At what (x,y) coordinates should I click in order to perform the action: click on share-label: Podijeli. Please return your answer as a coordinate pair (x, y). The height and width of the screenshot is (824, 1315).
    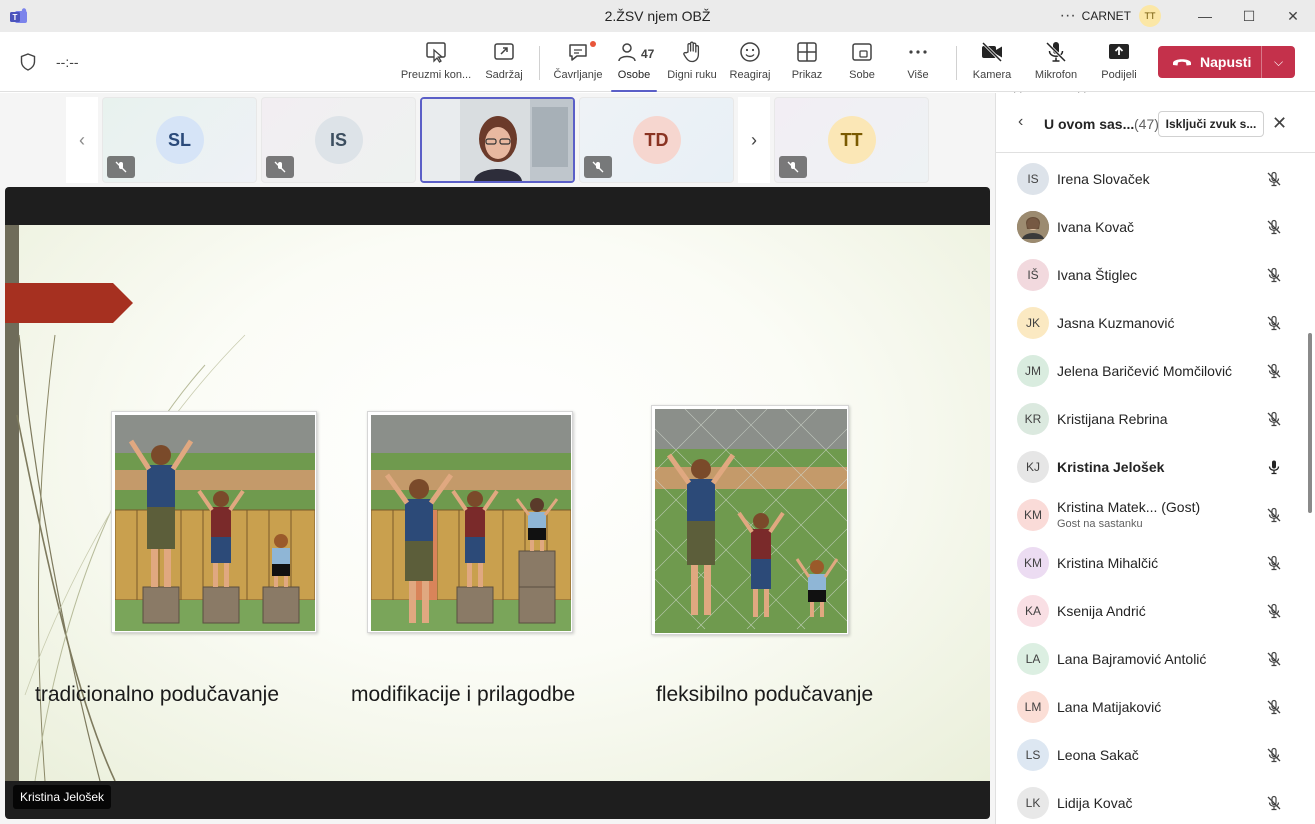
    Looking at the image, I should click on (1119, 75).